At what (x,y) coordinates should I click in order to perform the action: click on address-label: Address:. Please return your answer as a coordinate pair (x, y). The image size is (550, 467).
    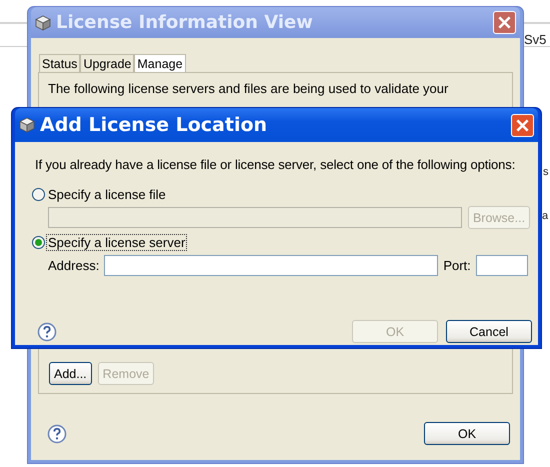
    Looking at the image, I should click on (74, 265).